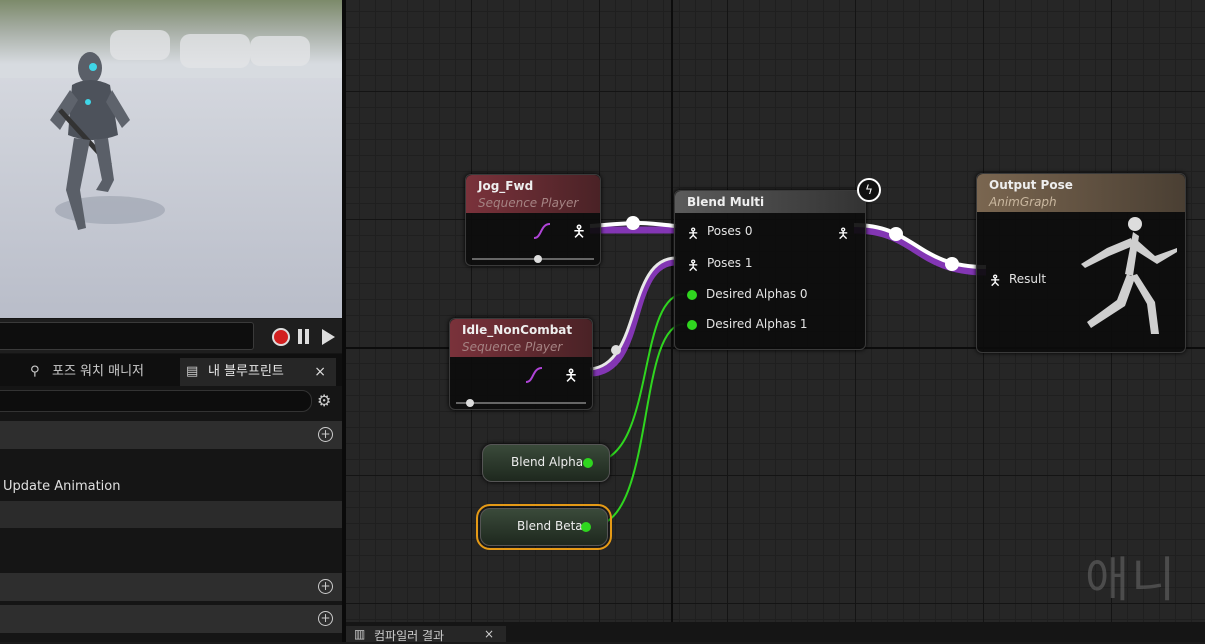  What do you see at coordinates (1031, 185) in the screenshot?
I see `node-title: Output Pose` at bounding box center [1031, 185].